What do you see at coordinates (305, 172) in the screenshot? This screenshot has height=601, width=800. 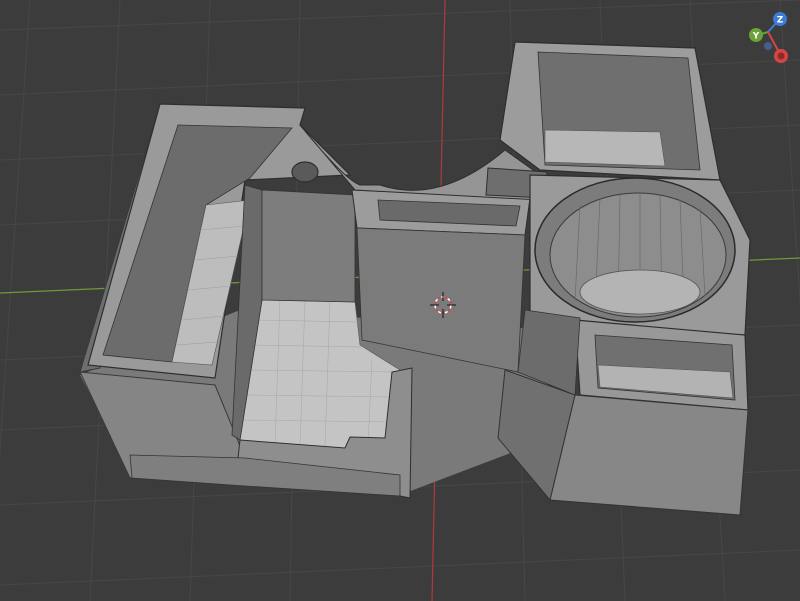 I see `pen-hole` at bounding box center [305, 172].